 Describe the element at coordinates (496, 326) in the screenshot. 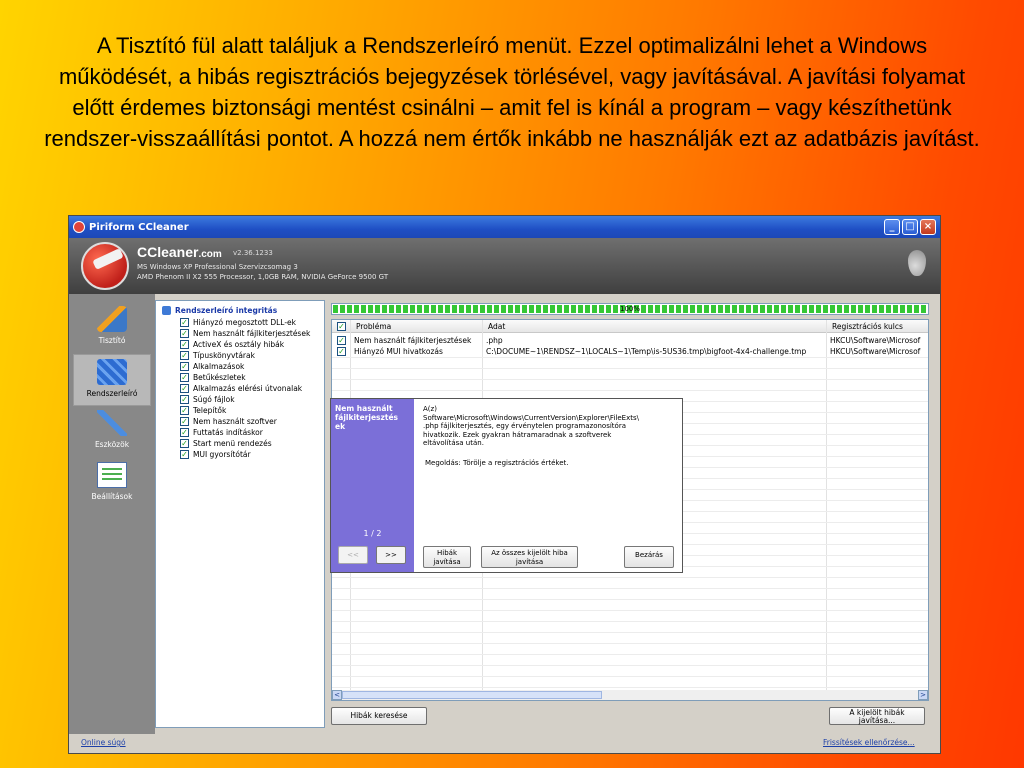

I see `column-header-data: Adat` at that location.